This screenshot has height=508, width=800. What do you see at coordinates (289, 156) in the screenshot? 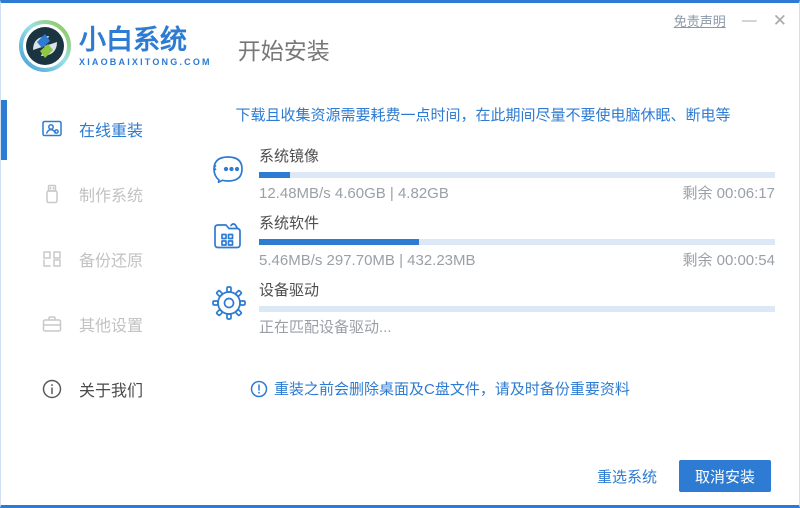
I see `task-title: 系统镜像` at bounding box center [289, 156].